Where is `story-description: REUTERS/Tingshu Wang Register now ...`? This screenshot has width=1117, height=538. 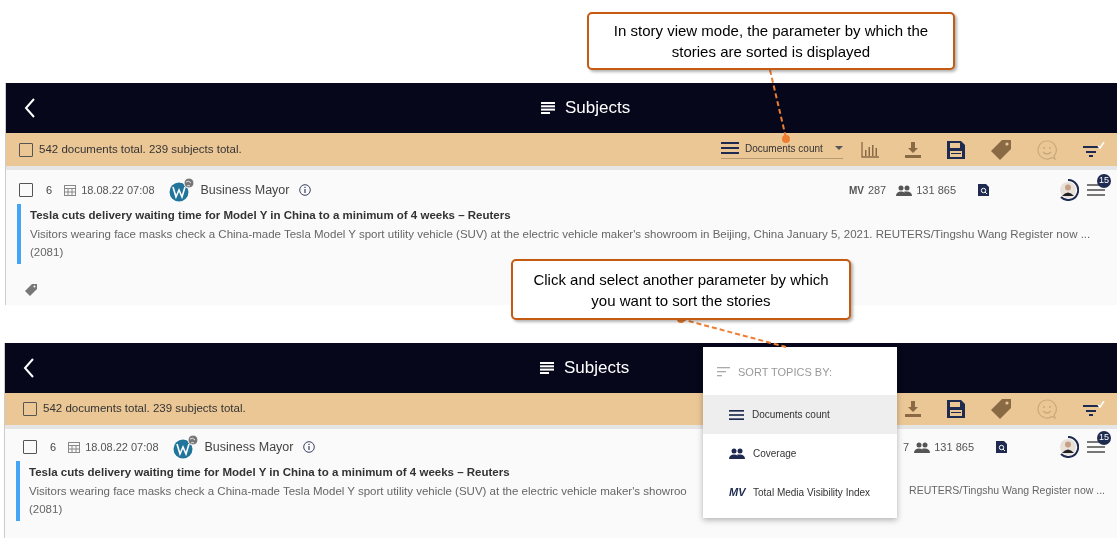 story-description: REUTERS/Tingshu Wang Register now ... is located at coordinates (1007, 491).